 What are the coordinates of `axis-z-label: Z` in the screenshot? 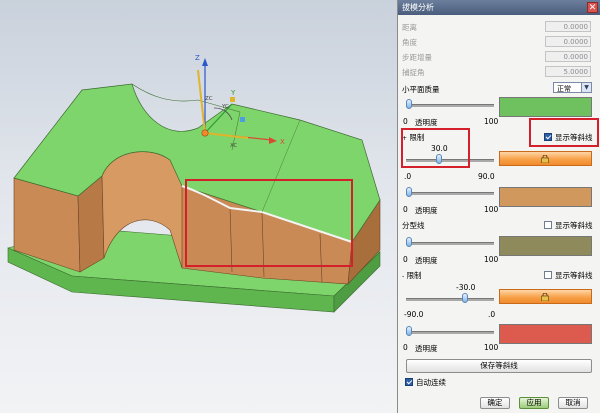 It's located at (197, 58).